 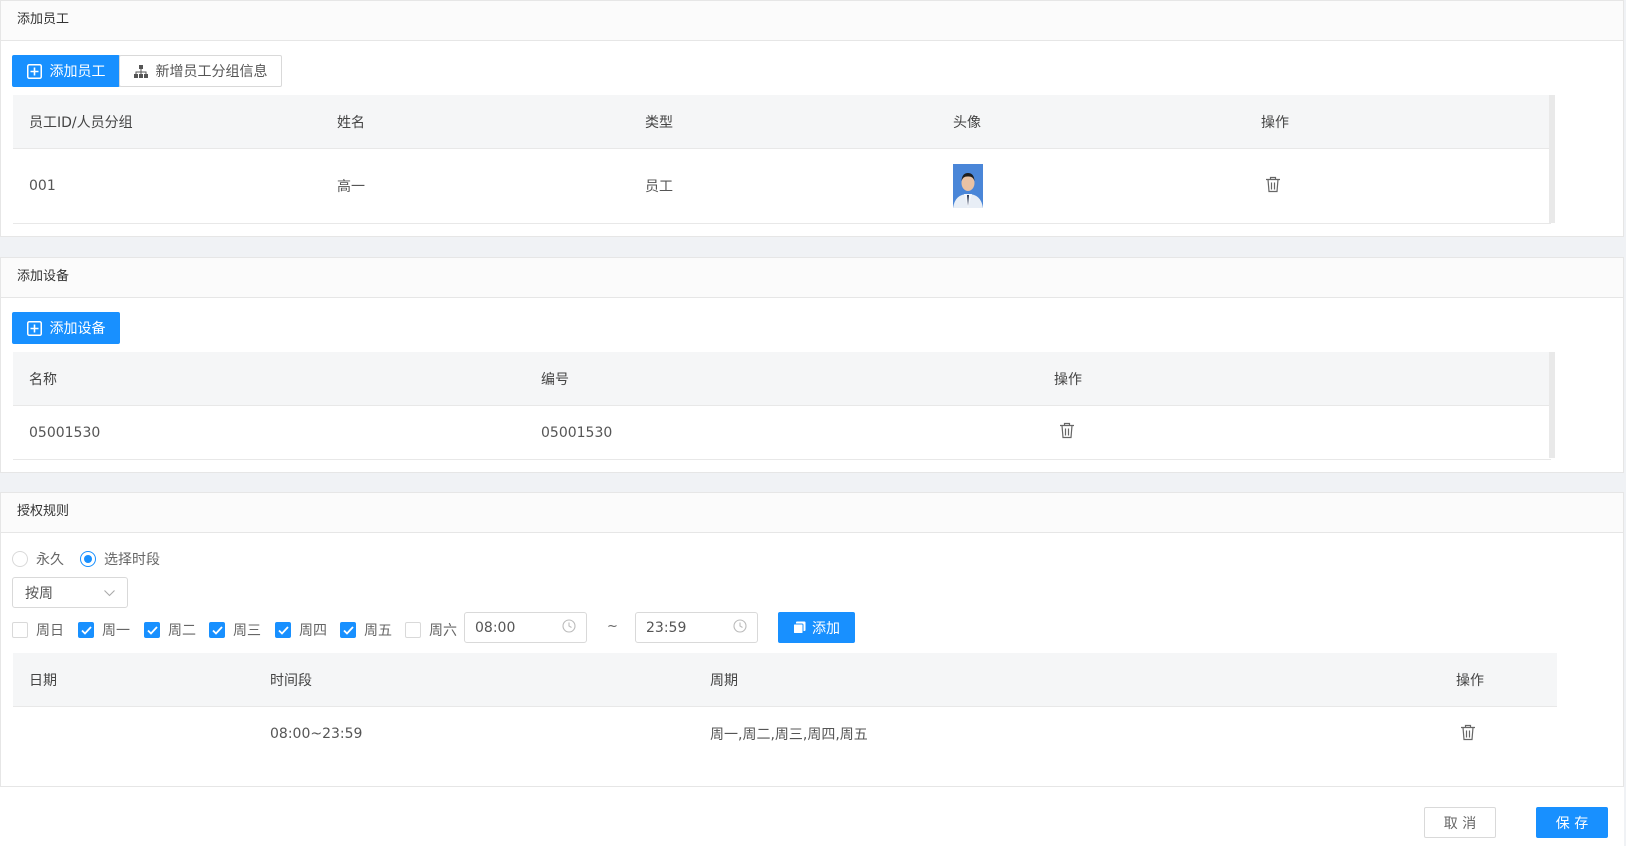 I want to click on chevron-down-icon, so click(x=109, y=593).